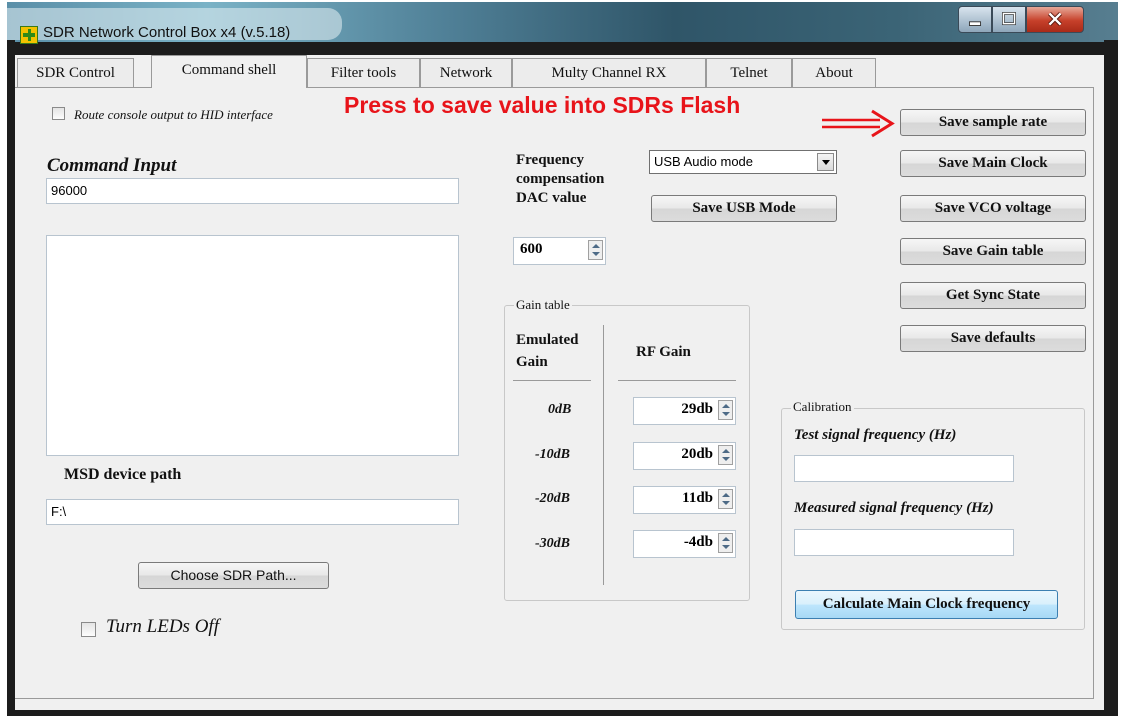 The image size is (1127, 718). I want to click on measured-signal-input, so click(904, 542).